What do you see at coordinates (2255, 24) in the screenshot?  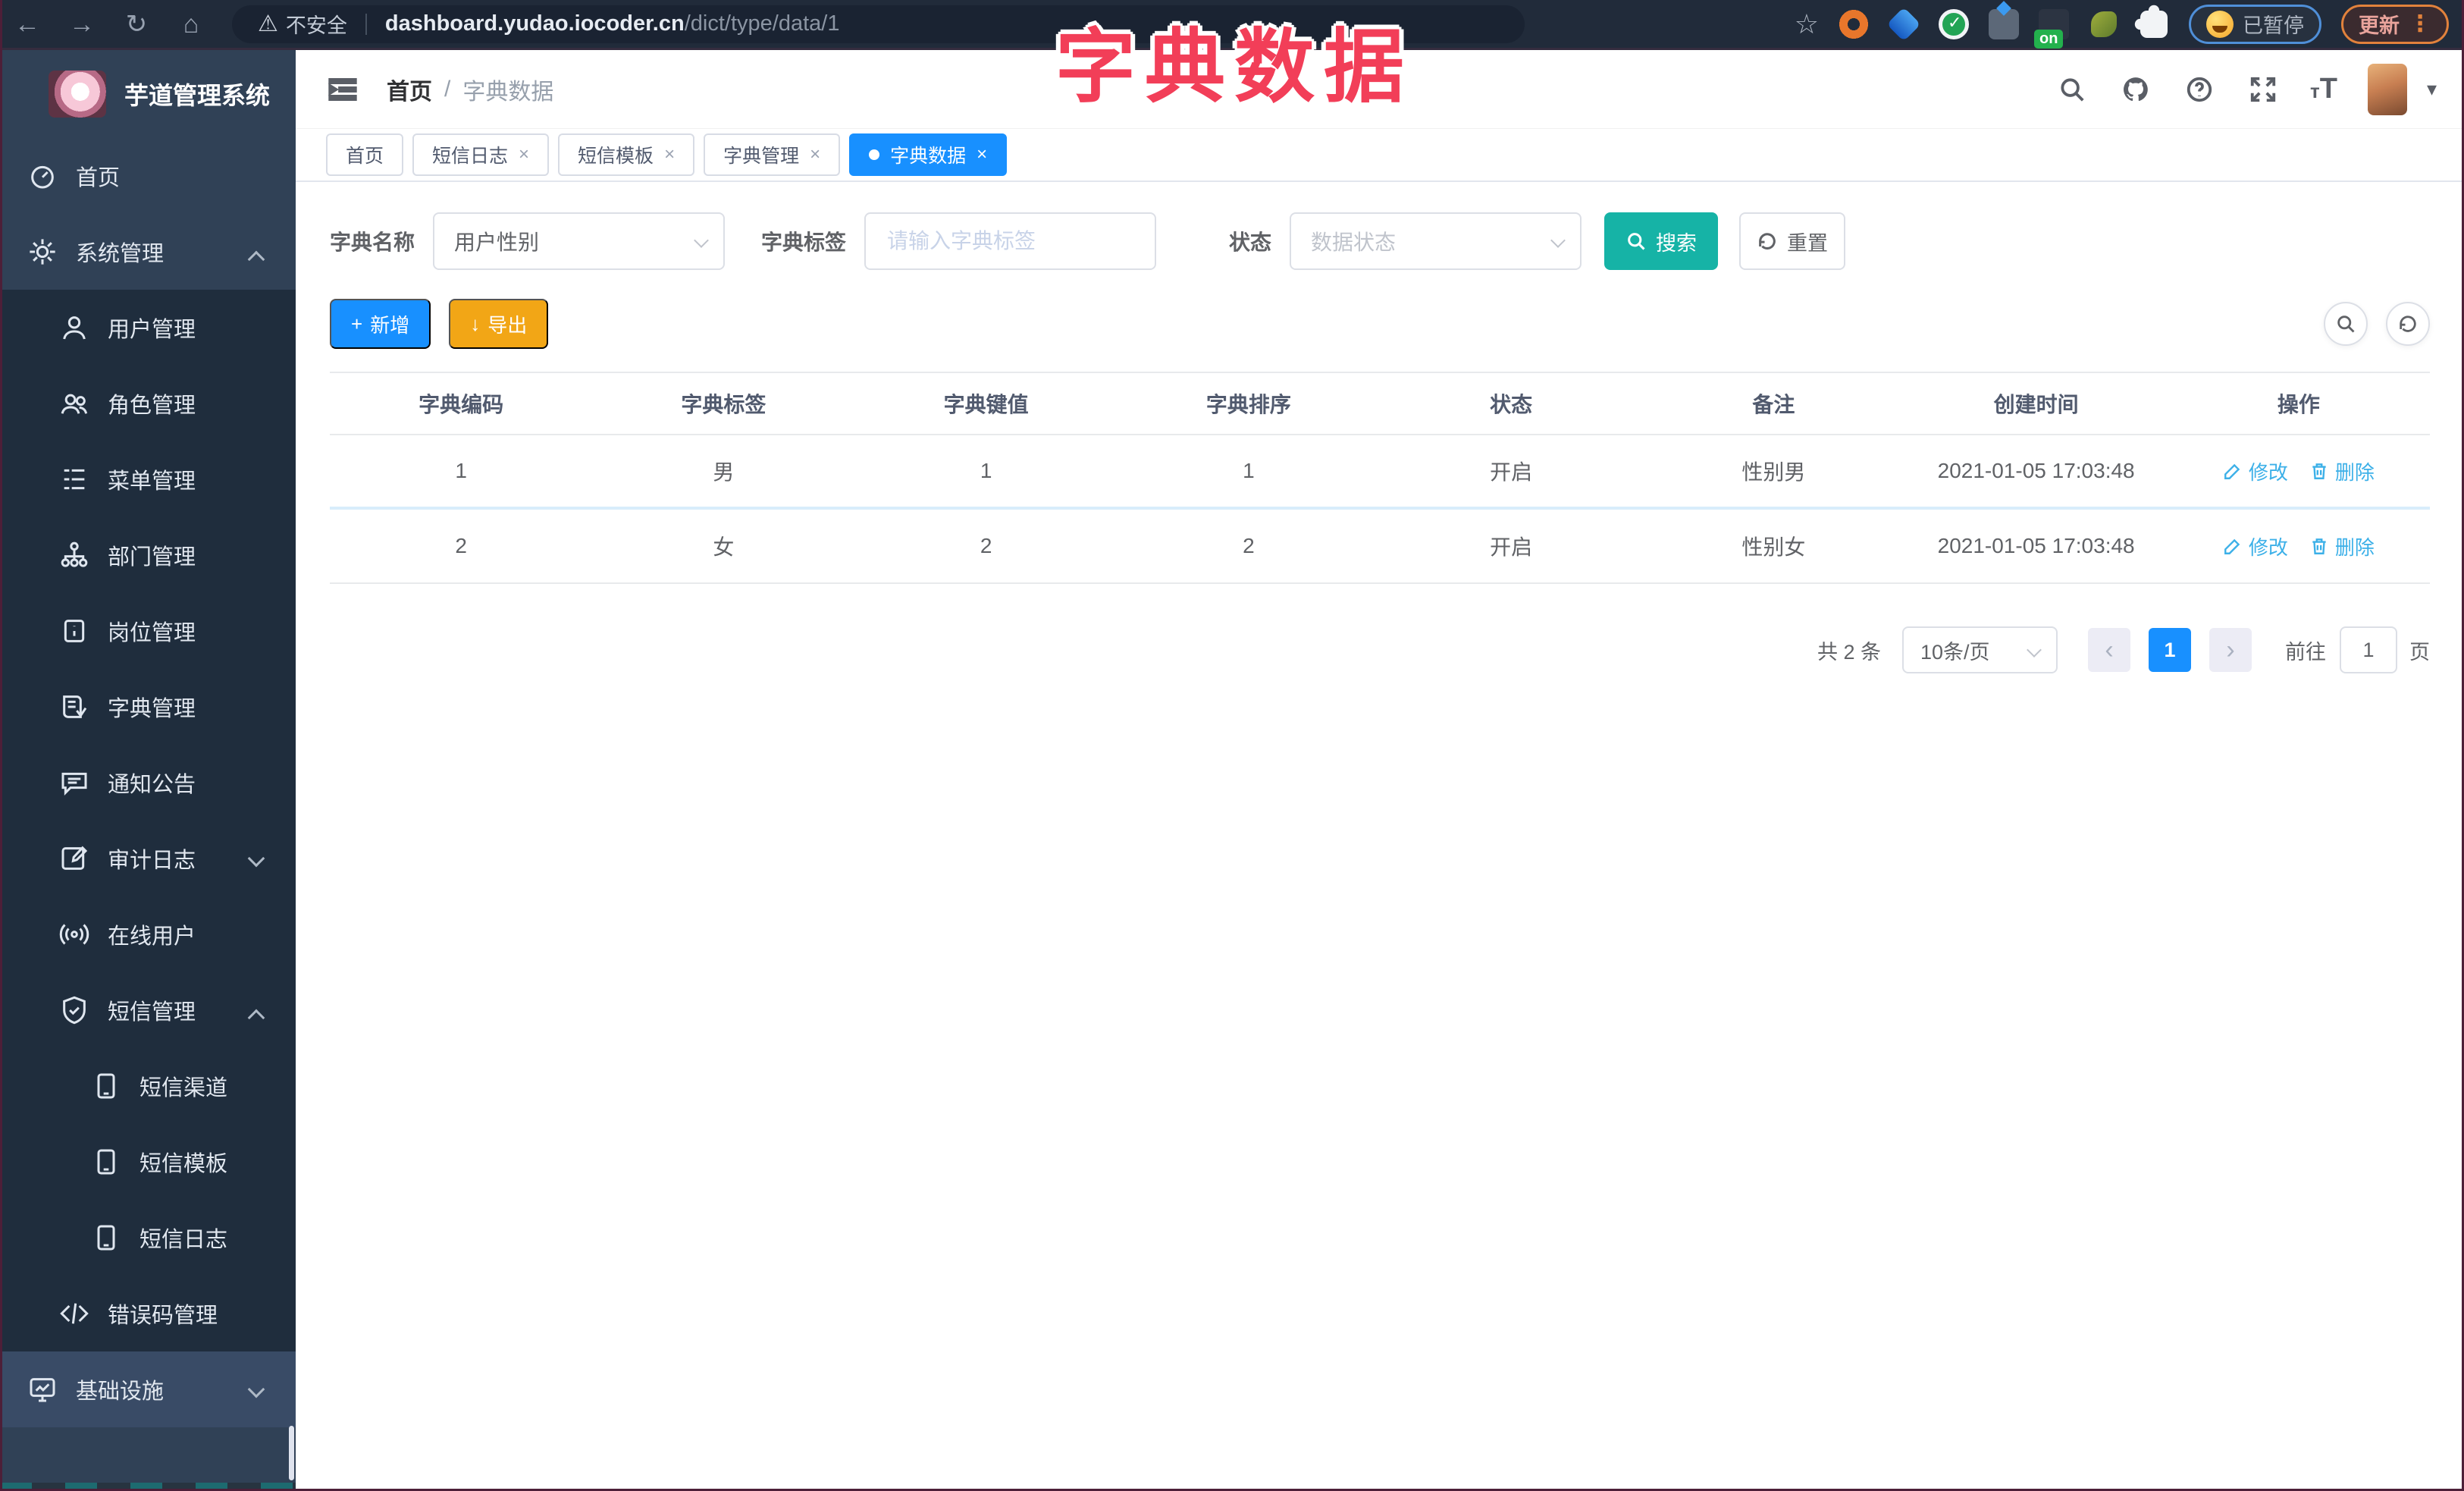 I see `profile-paused-pill: 已暂停` at bounding box center [2255, 24].